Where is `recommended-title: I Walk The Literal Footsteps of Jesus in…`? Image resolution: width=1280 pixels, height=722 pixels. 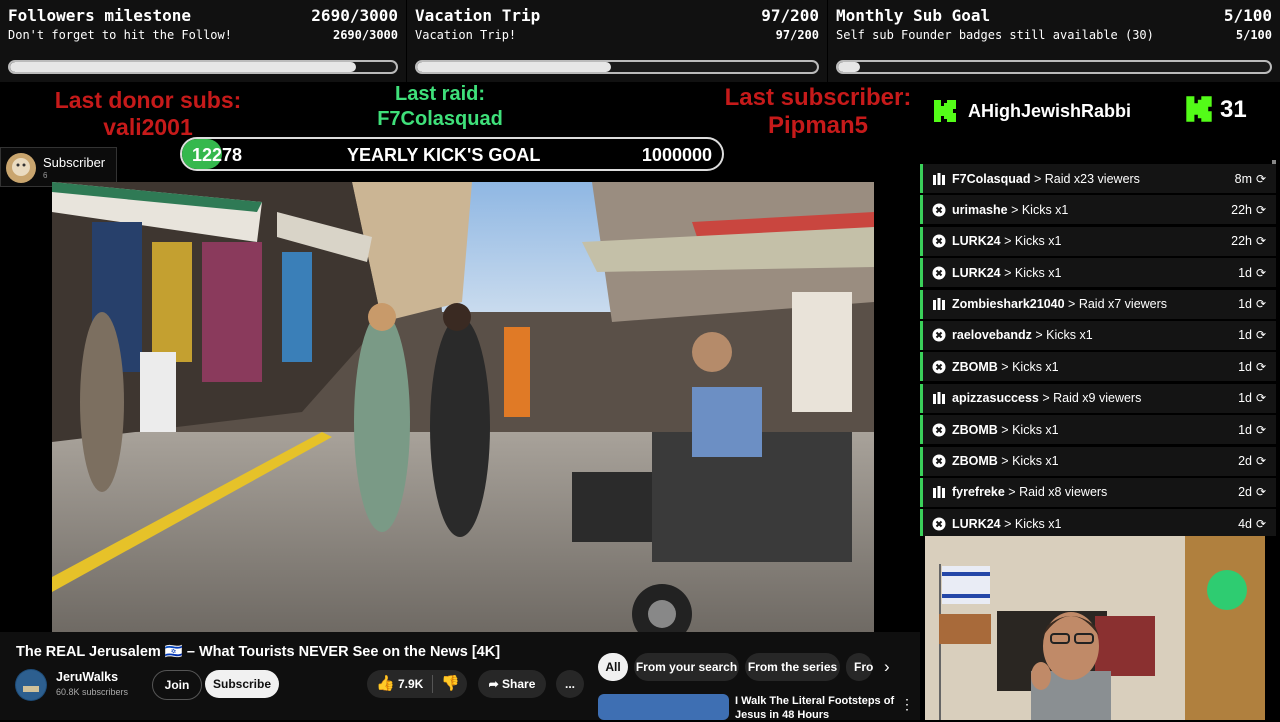
recommended-title: I Walk The Literal Footsteps of Jesus in… is located at coordinates (815, 708).